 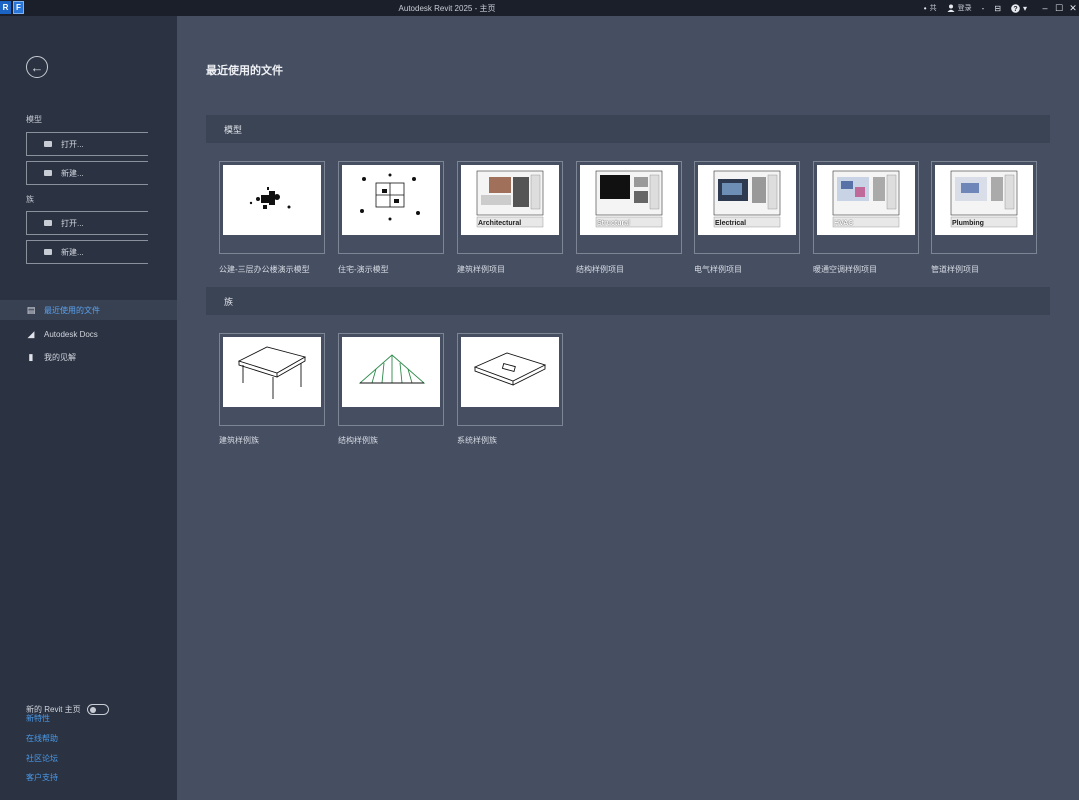 I want to click on sign-in-button: 登录, so click(x=959, y=8).